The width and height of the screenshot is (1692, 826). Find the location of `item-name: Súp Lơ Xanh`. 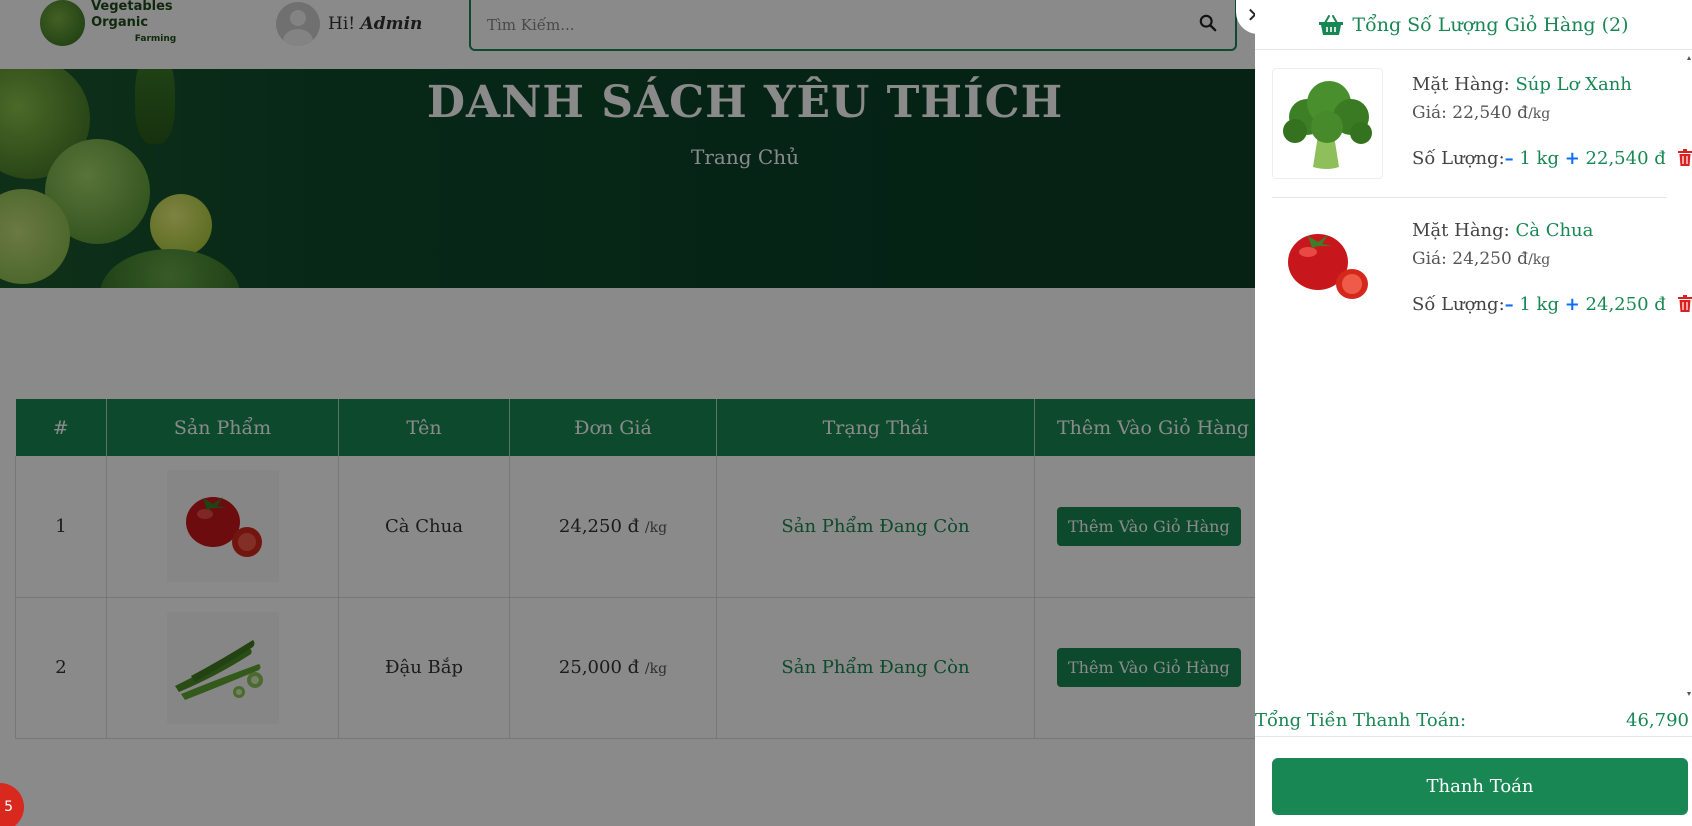

item-name: Súp Lơ Xanh is located at coordinates (1573, 84).